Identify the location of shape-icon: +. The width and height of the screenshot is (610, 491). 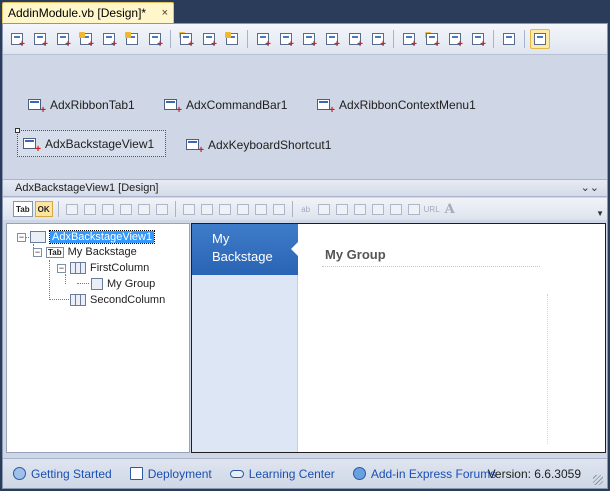
(186, 39).